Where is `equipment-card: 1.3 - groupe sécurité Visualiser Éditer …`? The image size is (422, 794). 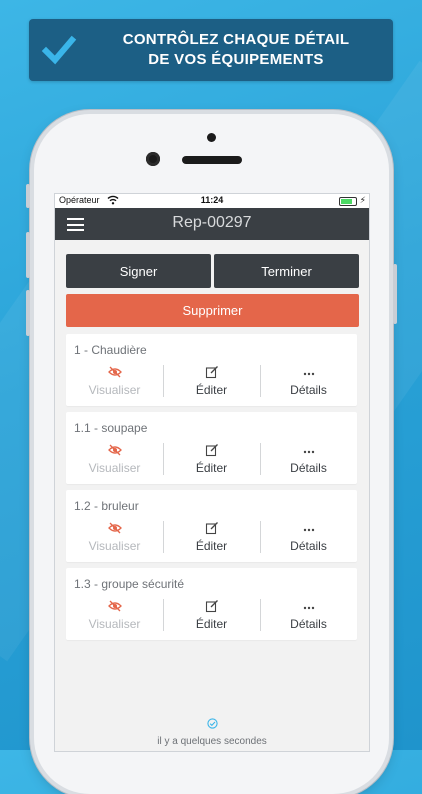
equipment-card: 1.3 - groupe sécurité Visualiser Éditer … is located at coordinates (211, 604).